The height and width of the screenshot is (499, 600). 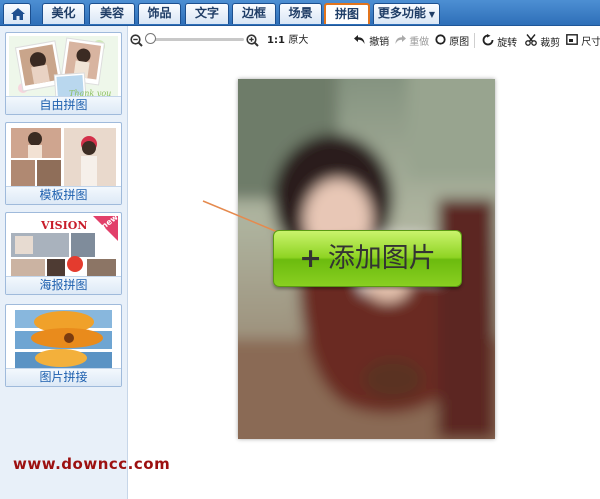 What do you see at coordinates (63, 340) in the screenshot?
I see `image-stitching-thumbnail` at bounding box center [63, 340].